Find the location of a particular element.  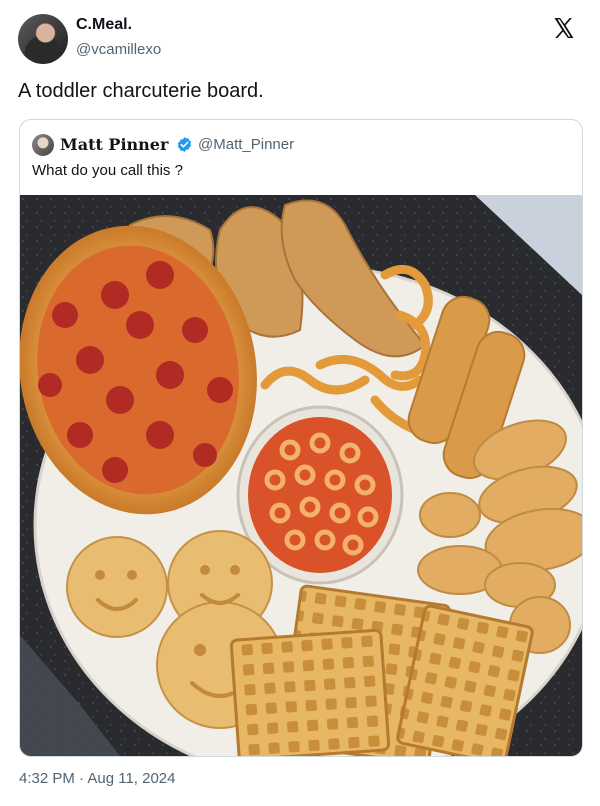

author-handle: @vcamillexo is located at coordinates (118, 49).